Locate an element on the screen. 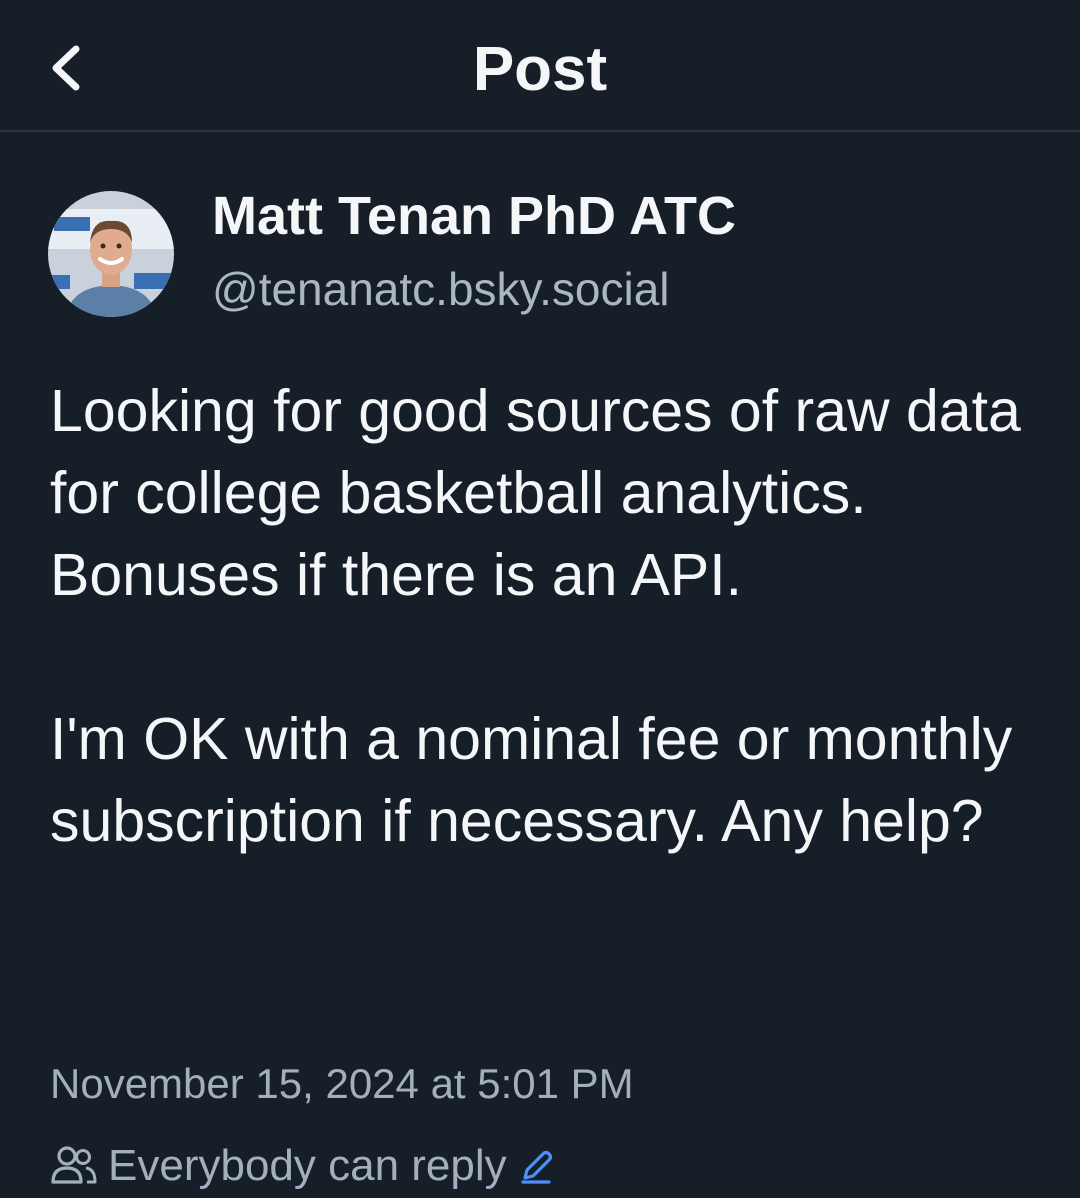  reply-setting-label: Everybody can reply is located at coordinates (307, 1165).